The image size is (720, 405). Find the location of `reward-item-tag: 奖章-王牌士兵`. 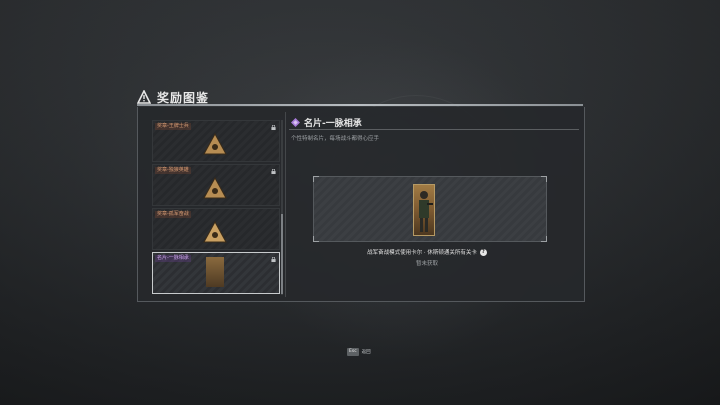

reward-item-tag: 奖章-王牌士兵 is located at coordinates (173, 126).